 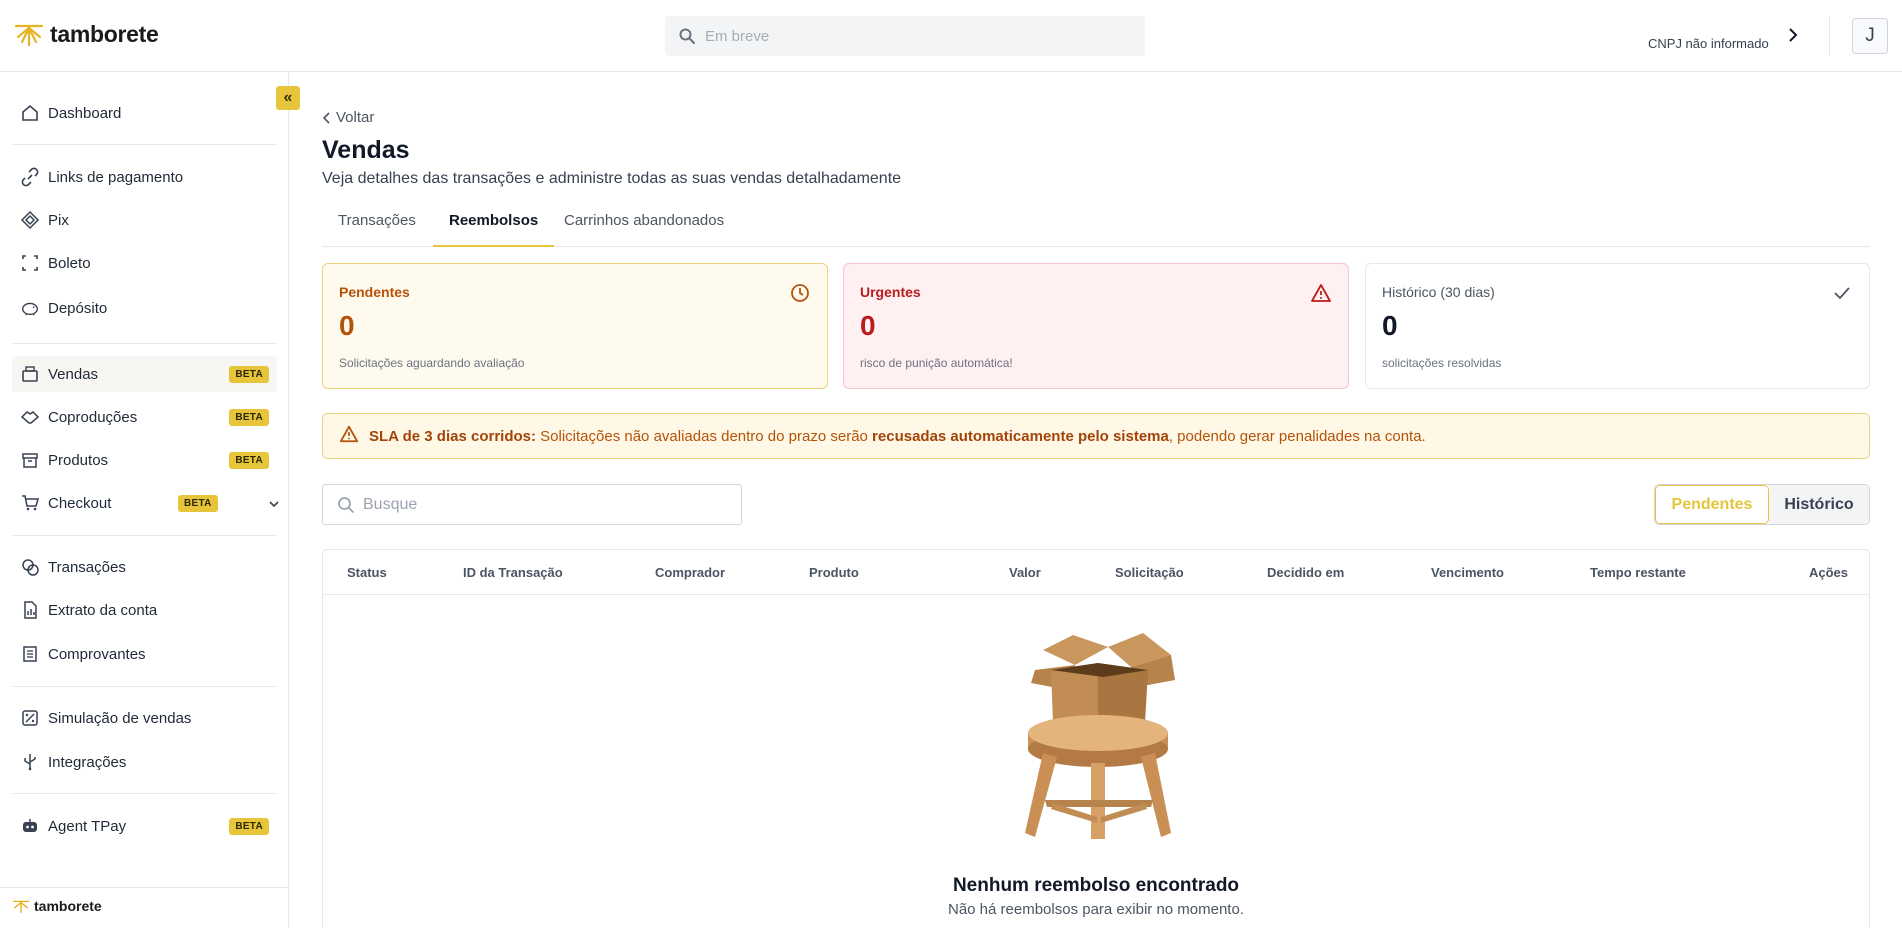 I want to click on statement-icon, so click(x=30, y=610).